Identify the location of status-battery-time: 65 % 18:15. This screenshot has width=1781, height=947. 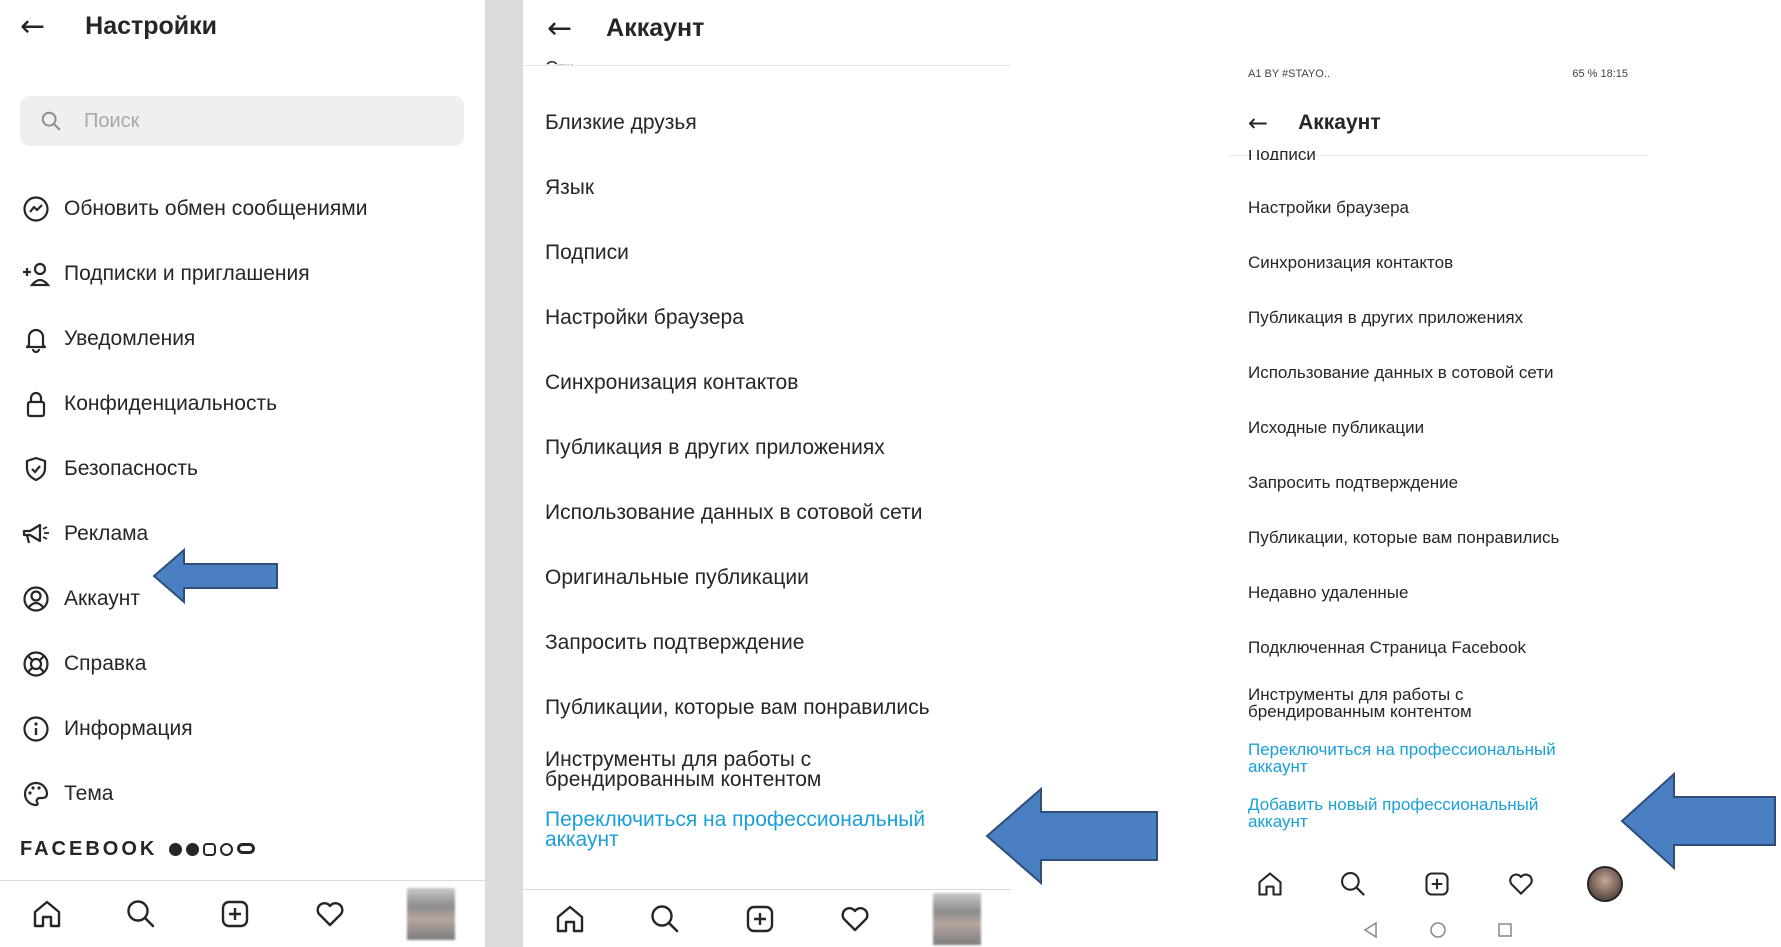
(1600, 74).